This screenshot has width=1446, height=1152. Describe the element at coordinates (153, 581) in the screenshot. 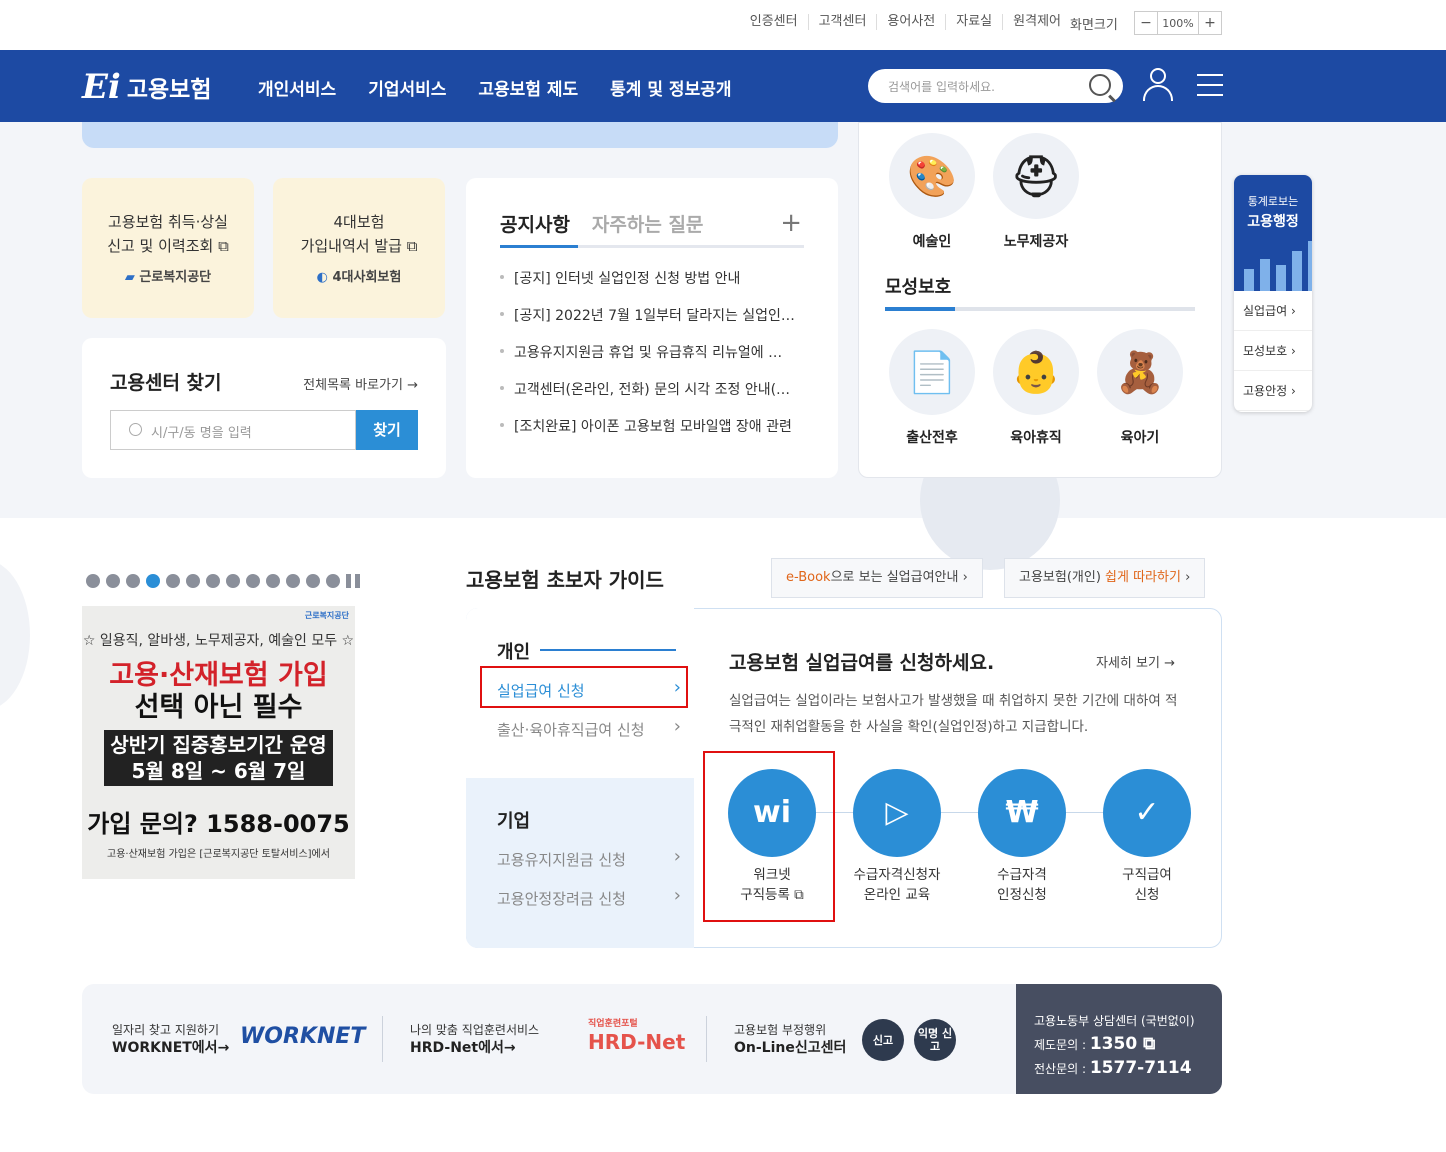

I see `carousel-dot-active` at that location.